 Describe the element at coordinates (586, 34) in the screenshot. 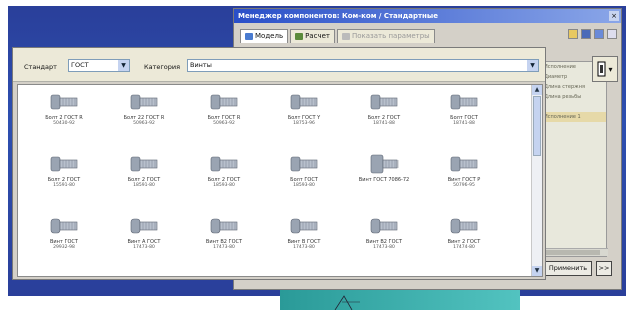

I see `save-icon` at that location.